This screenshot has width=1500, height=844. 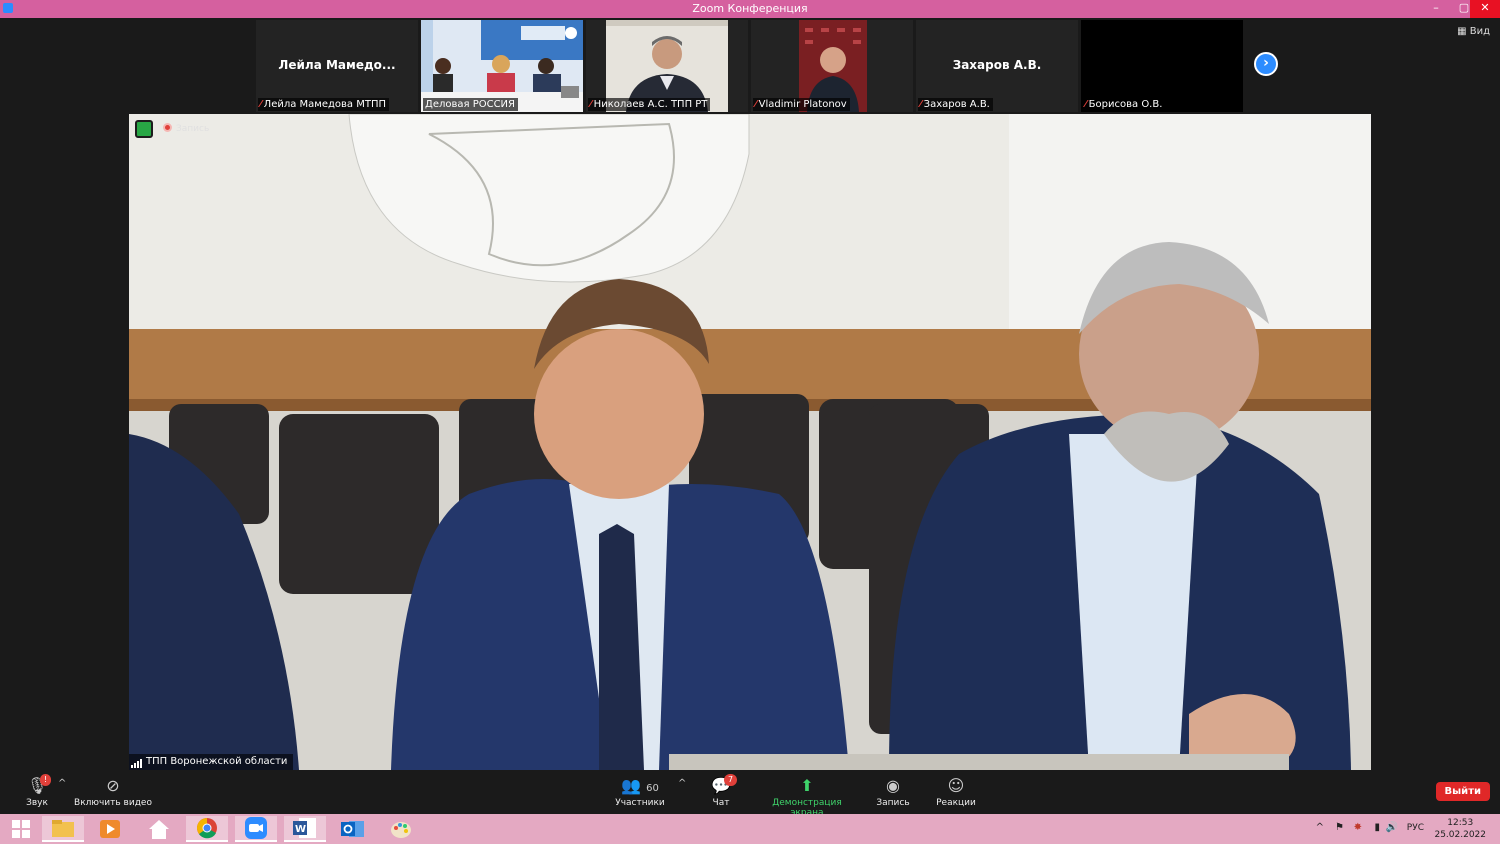 I want to click on folder-icon, so click(x=63, y=828).